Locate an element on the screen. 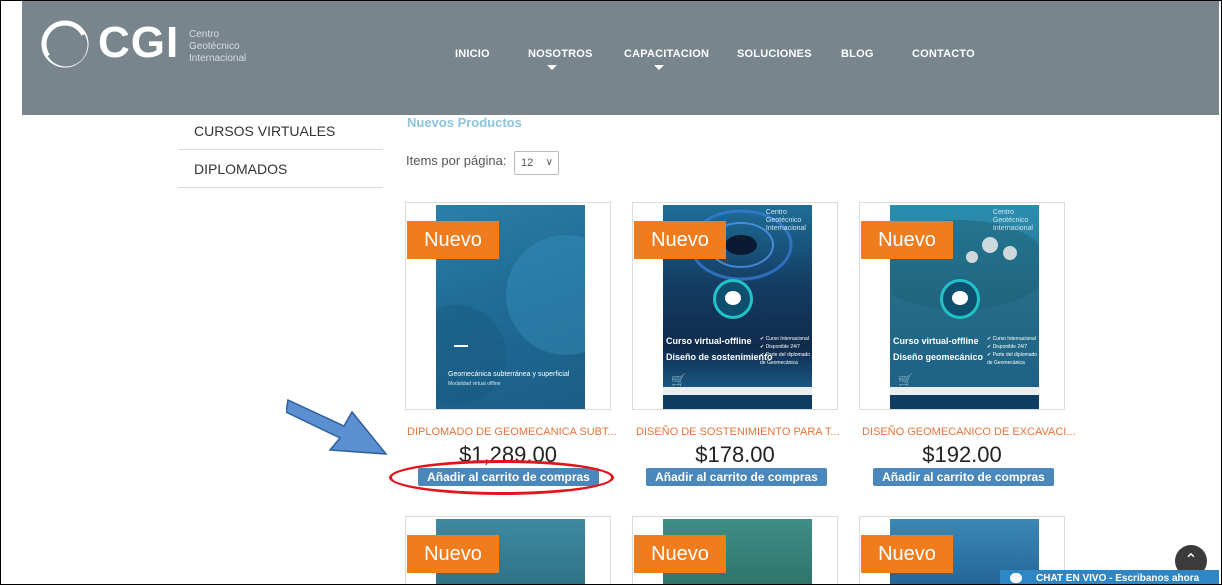 This screenshot has height=585, width=1222. items-per-page-label: Items por página: is located at coordinates (456, 160).